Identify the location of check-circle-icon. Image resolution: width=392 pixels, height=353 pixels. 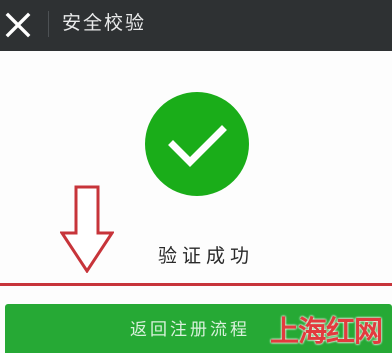
(197, 144).